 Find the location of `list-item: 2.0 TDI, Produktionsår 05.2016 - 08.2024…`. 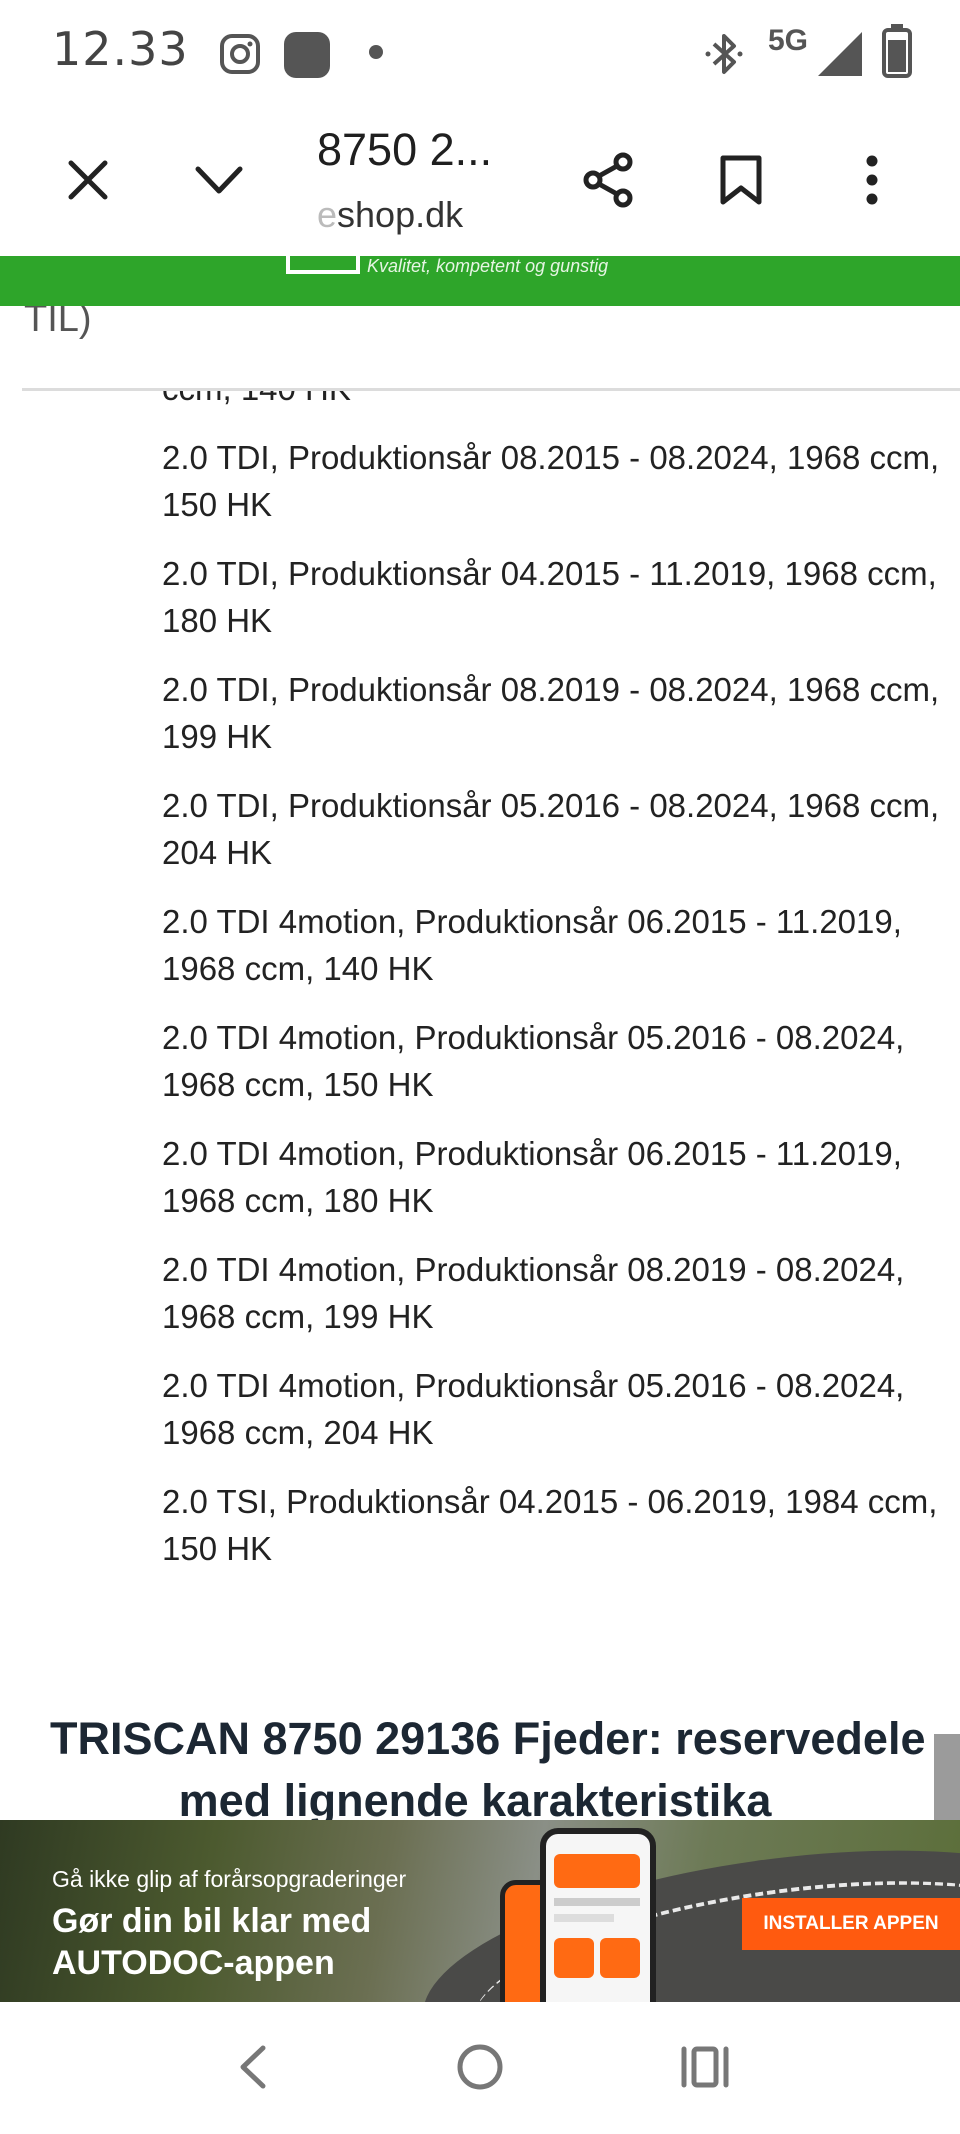

list-item: 2.0 TDI, Produktionsår 05.2016 - 08.2024… is located at coordinates (551, 829).